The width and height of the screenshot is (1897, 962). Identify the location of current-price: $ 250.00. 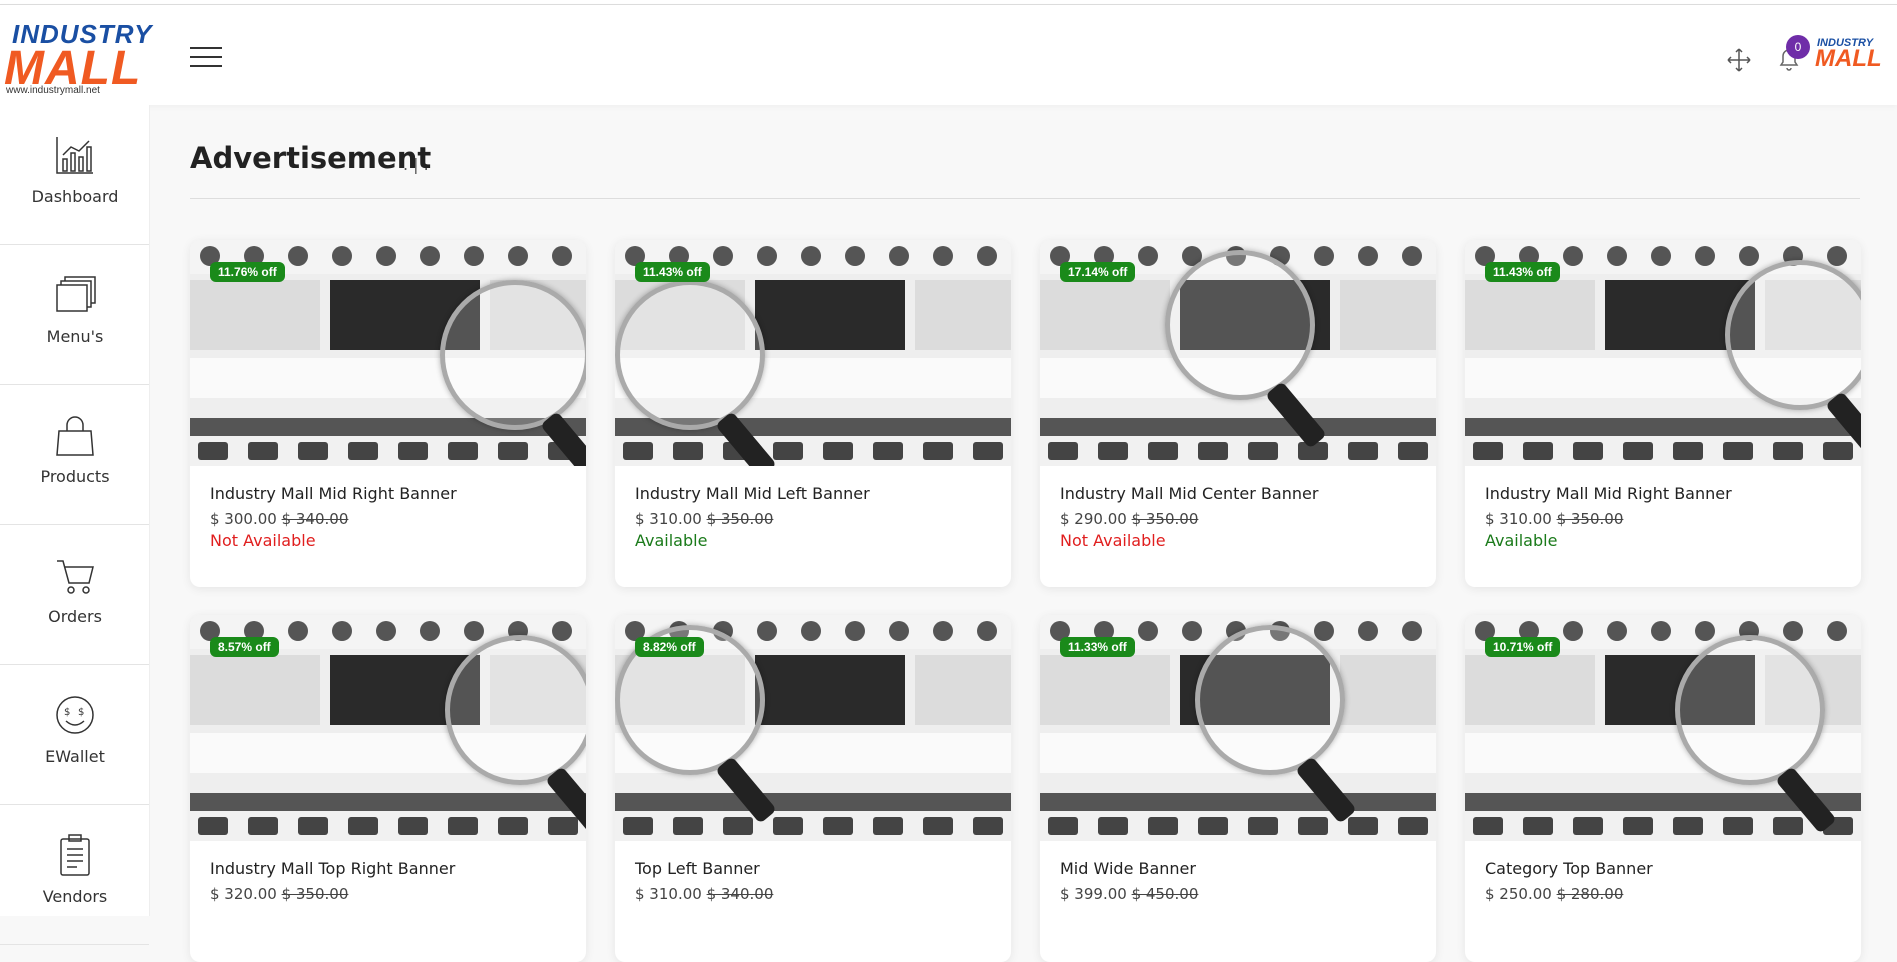
(1521, 894).